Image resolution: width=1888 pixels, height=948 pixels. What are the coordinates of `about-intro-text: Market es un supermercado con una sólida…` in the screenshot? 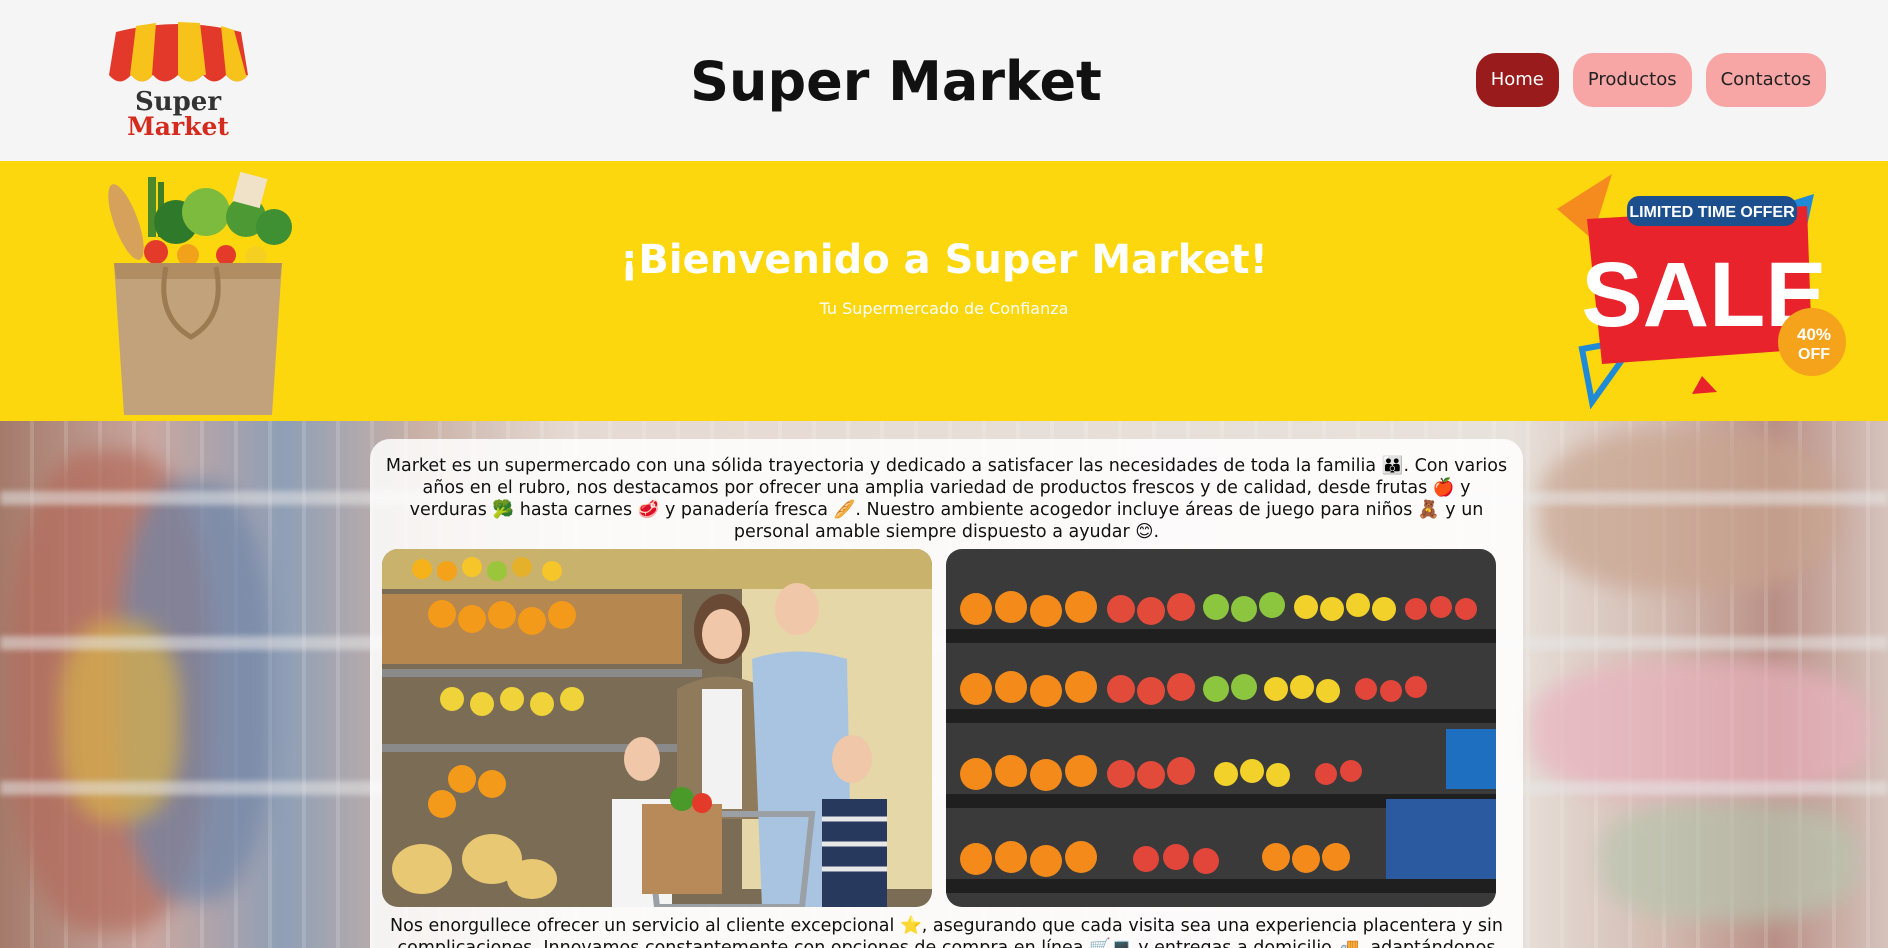 It's located at (946, 499).